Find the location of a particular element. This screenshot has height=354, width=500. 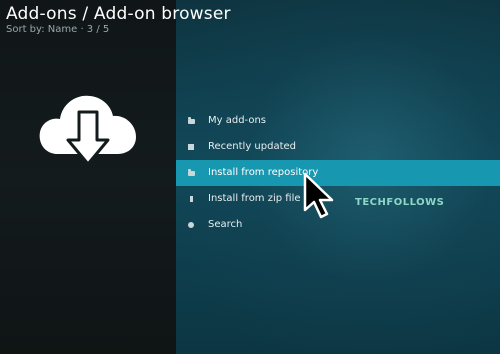

menu-item-install-from-zip: Install from zip file is located at coordinates (338, 199).